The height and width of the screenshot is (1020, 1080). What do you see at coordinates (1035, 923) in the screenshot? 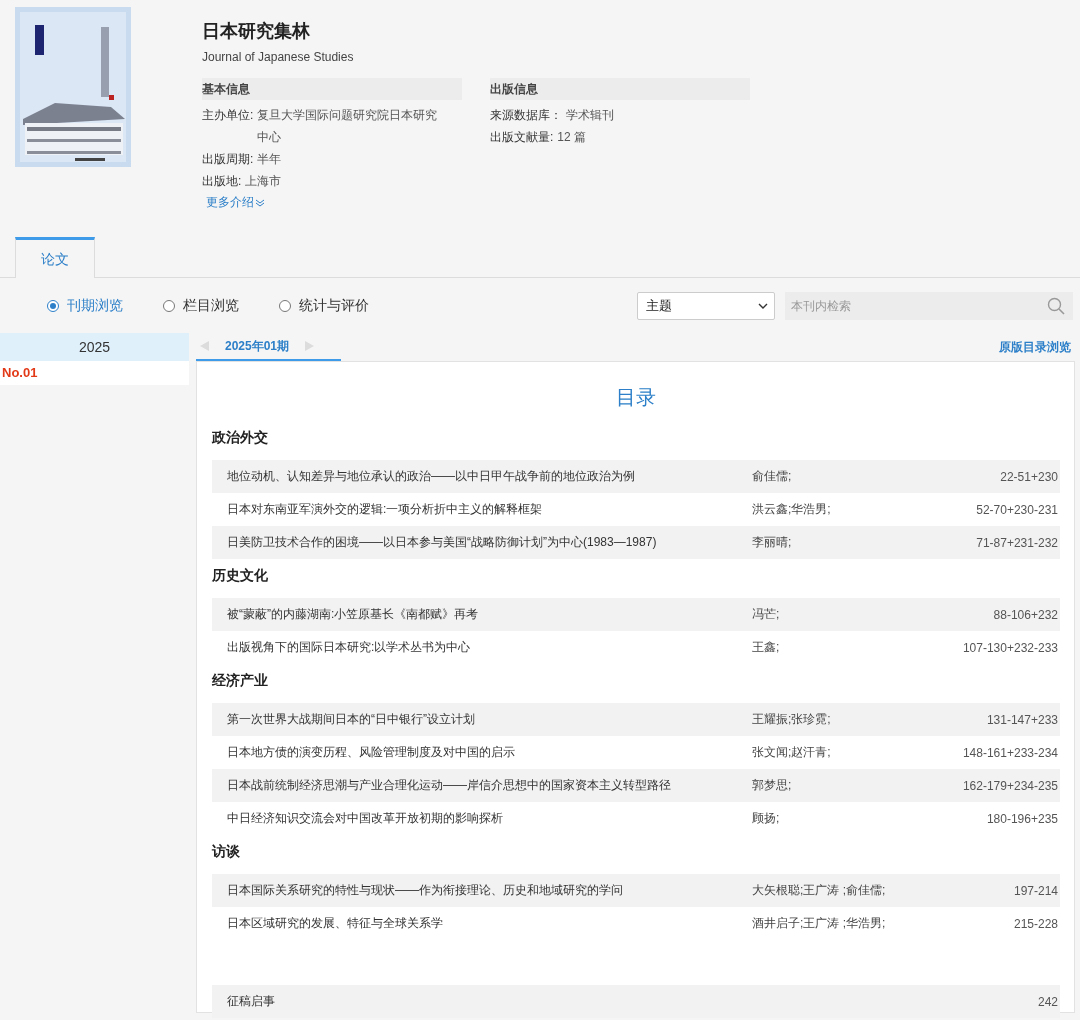
I see `page-range: 215-228` at bounding box center [1035, 923].